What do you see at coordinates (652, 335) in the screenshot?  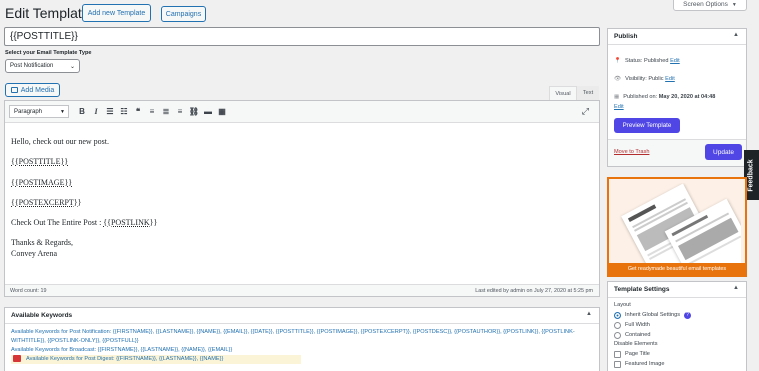 I see `layout-option-contained: Contained` at bounding box center [652, 335].